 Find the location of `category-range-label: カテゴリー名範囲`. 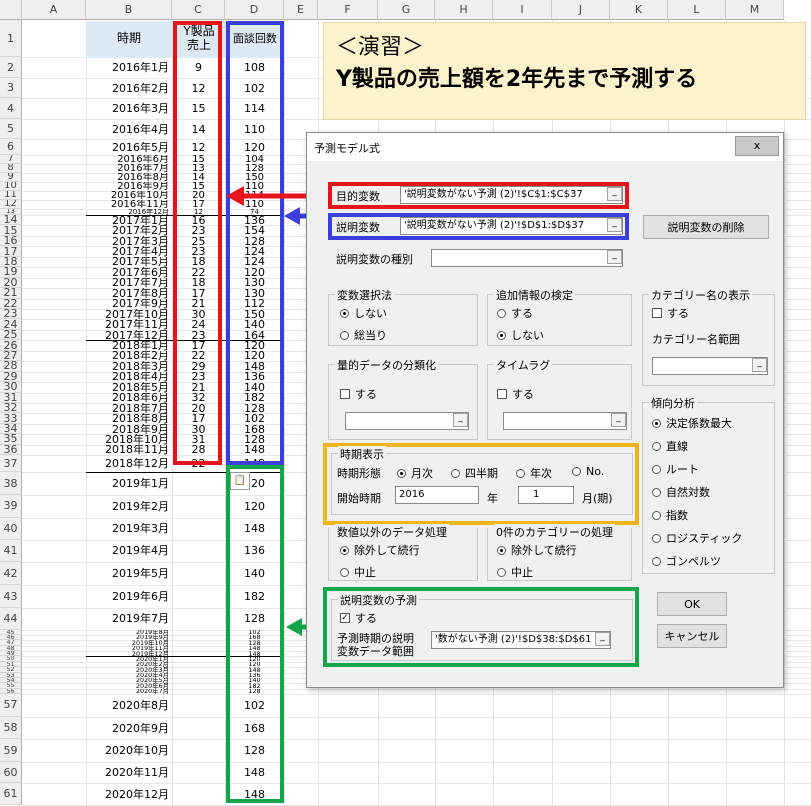

category-range-label: カテゴリー名範囲 is located at coordinates (696, 339).